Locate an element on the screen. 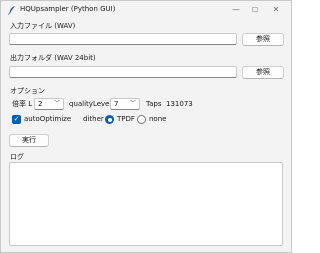 Image resolution: width=320 pixels, height=253 pixels. dither-tpdf-label: TPDF is located at coordinates (126, 119).